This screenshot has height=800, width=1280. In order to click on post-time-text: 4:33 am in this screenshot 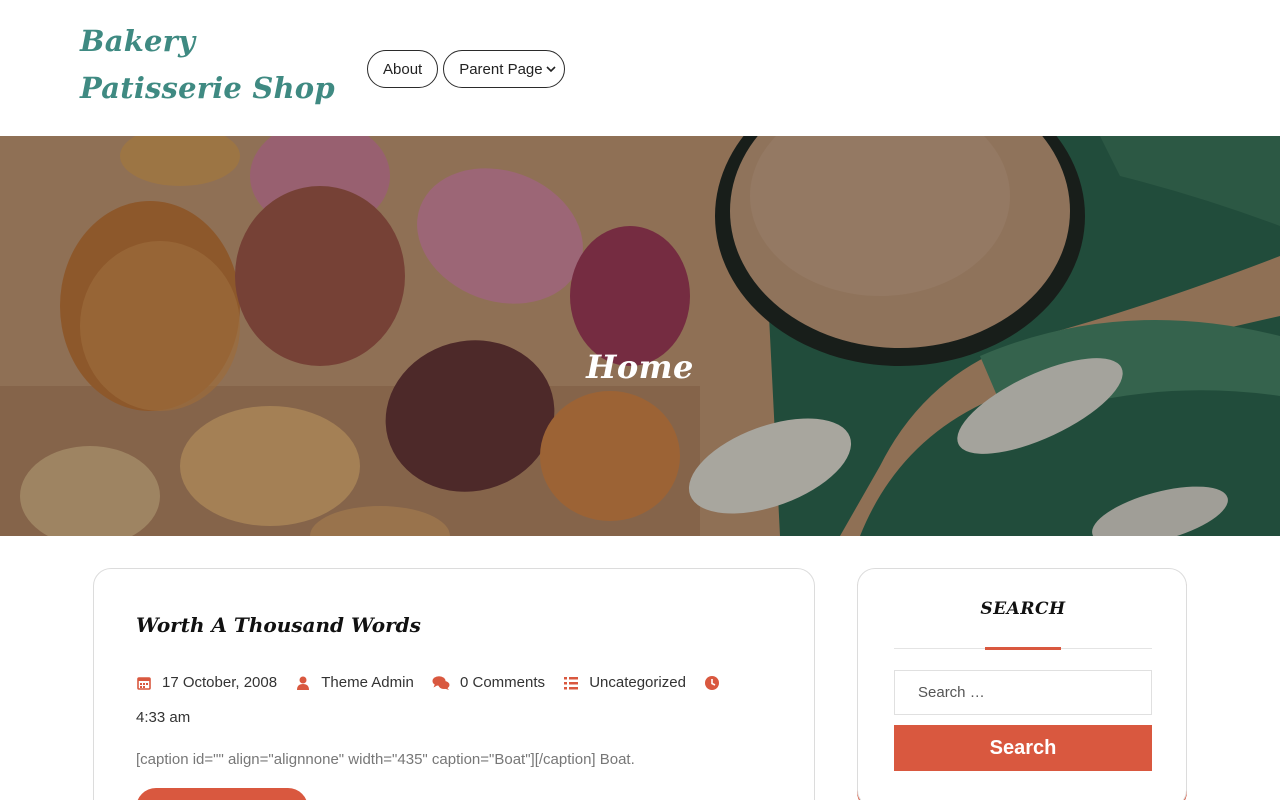, I will do `click(163, 717)`.